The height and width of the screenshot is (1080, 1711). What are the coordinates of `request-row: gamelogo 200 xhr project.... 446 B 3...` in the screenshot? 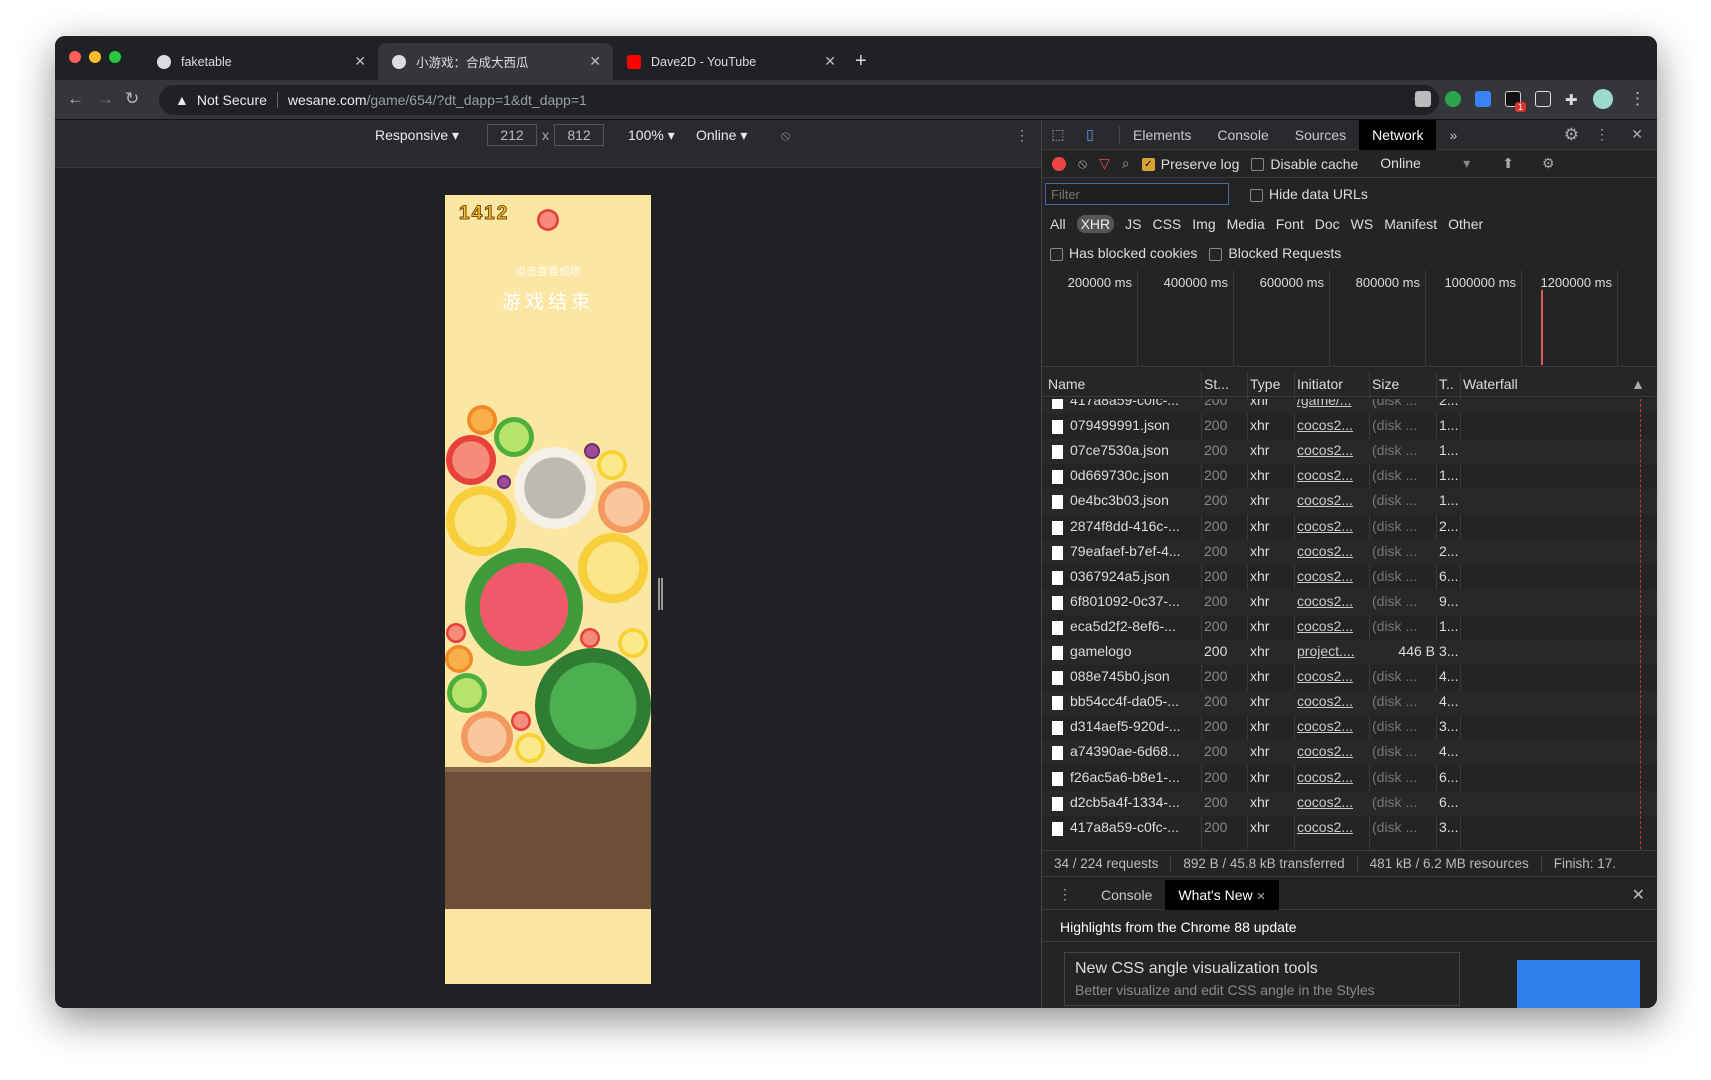 It's located at (1349, 652).